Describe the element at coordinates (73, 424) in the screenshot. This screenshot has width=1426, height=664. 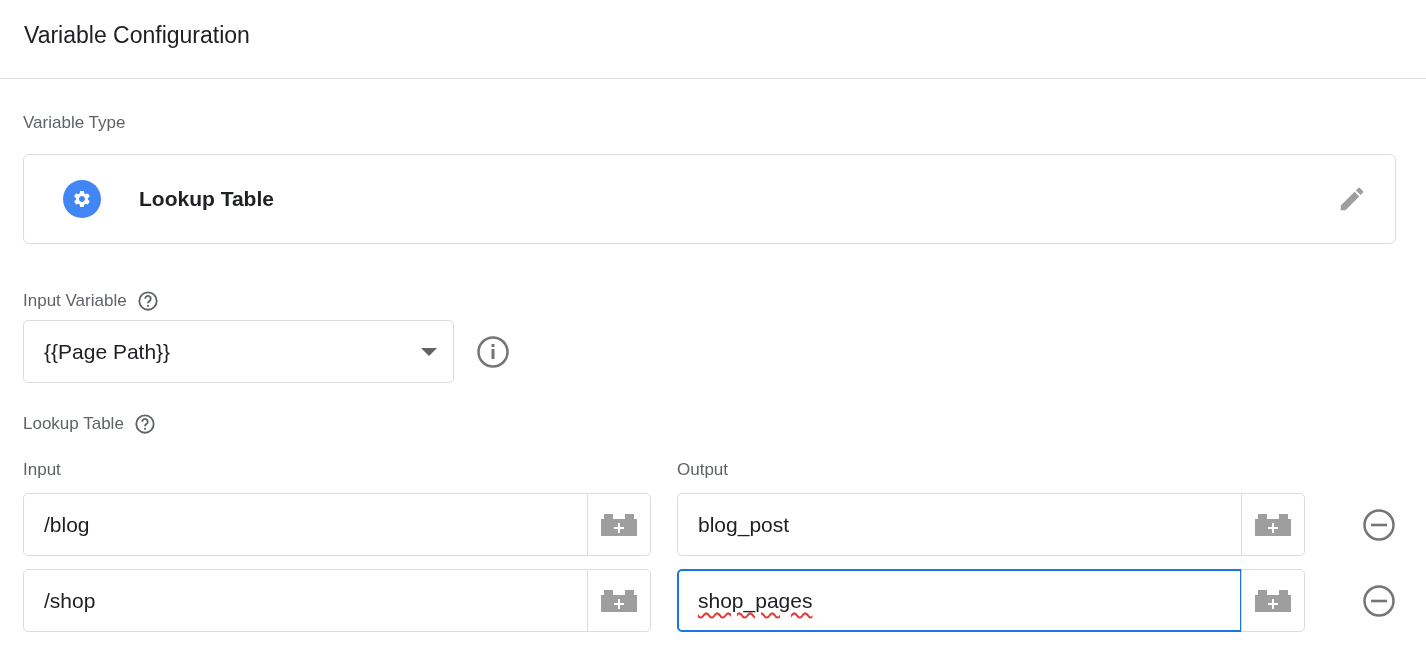
I see `field-label: Lookup Table` at that location.